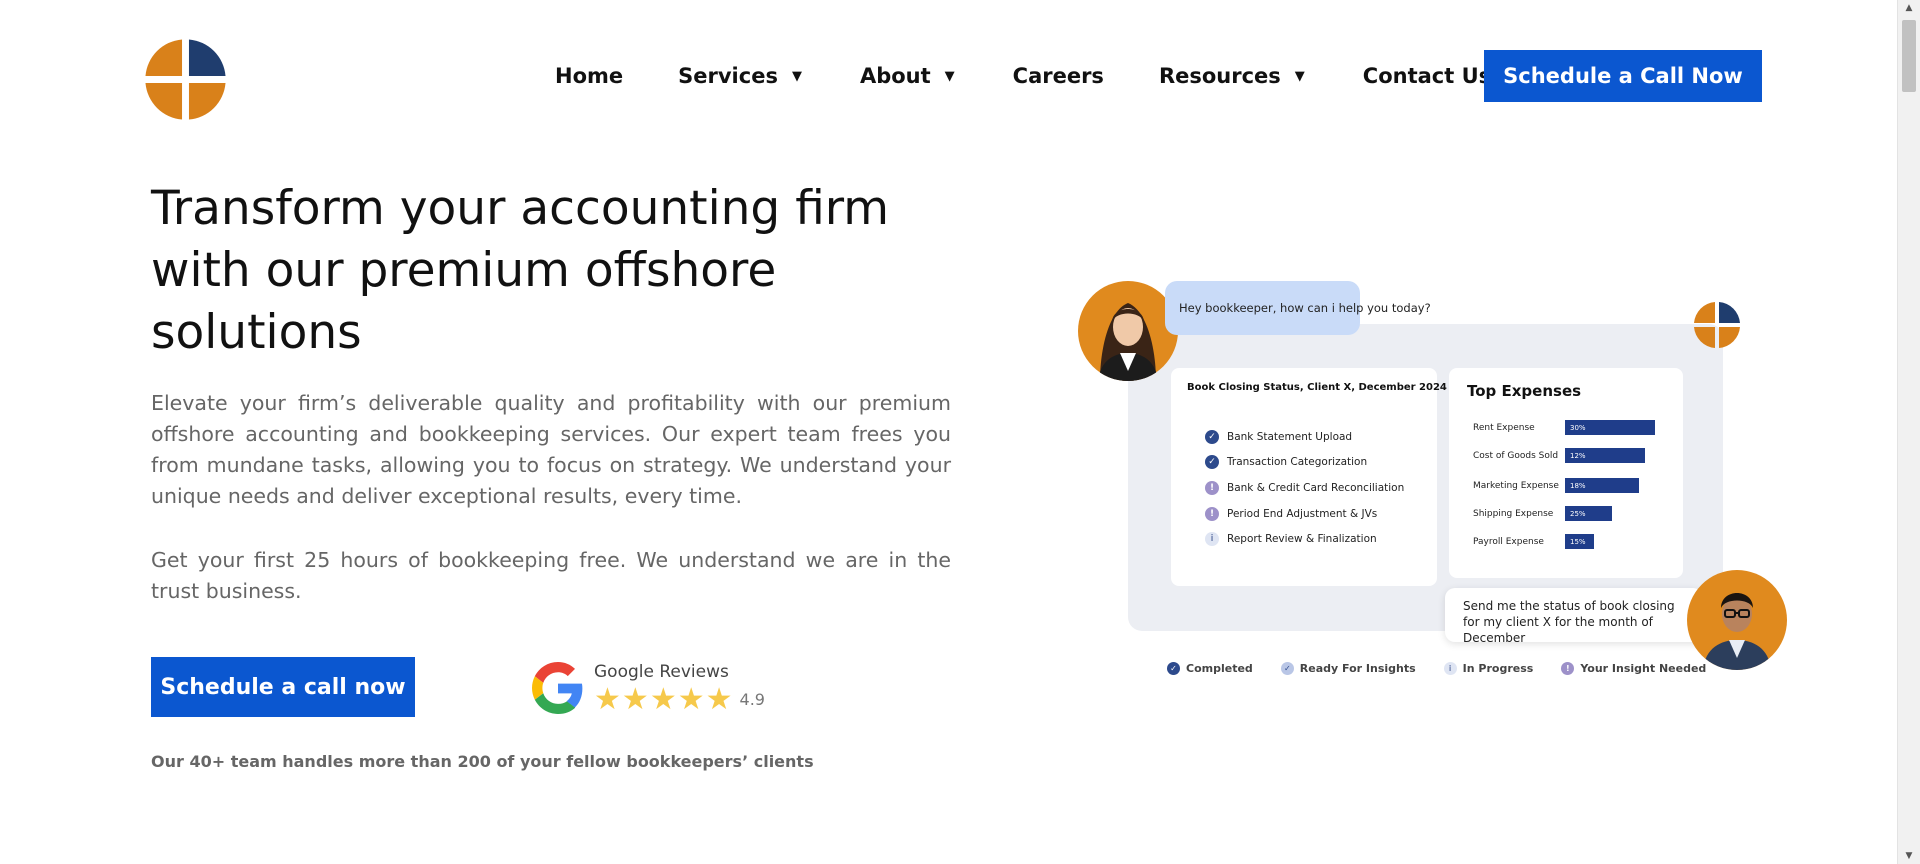 Image resolution: width=1920 pixels, height=864 pixels. What do you see at coordinates (1602, 485) in the screenshot?
I see `expense-bar: 18%` at bounding box center [1602, 485].